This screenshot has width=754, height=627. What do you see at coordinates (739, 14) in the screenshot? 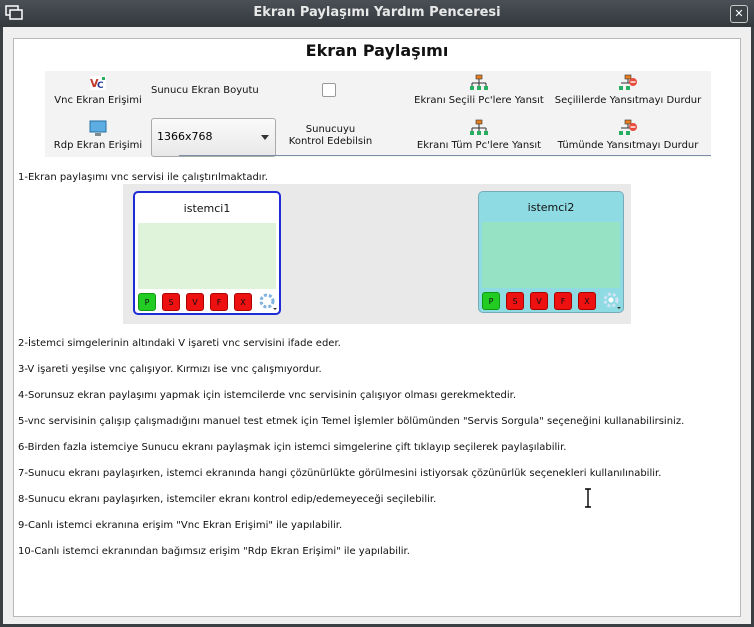
I see `close-icon: ✕` at bounding box center [739, 14].